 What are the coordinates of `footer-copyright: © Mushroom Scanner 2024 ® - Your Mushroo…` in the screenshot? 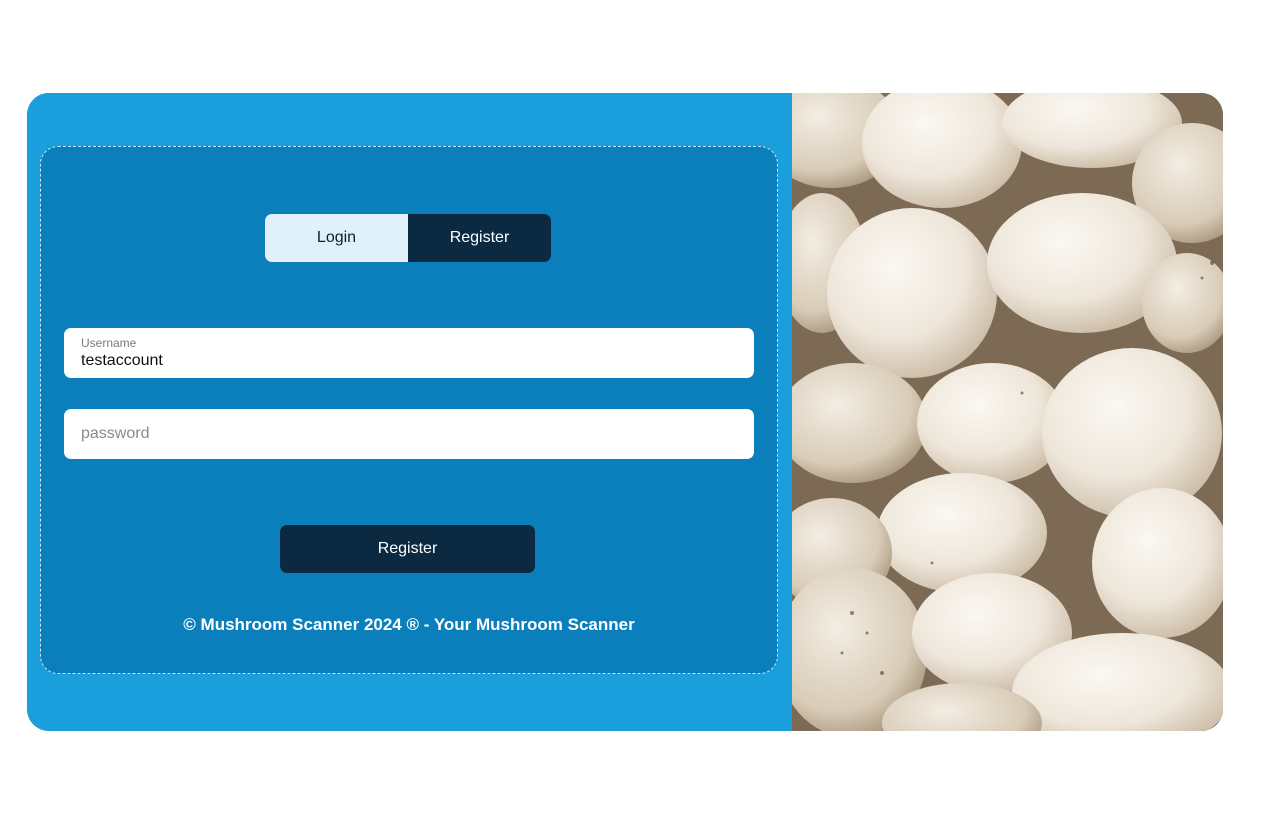 It's located at (409, 624).